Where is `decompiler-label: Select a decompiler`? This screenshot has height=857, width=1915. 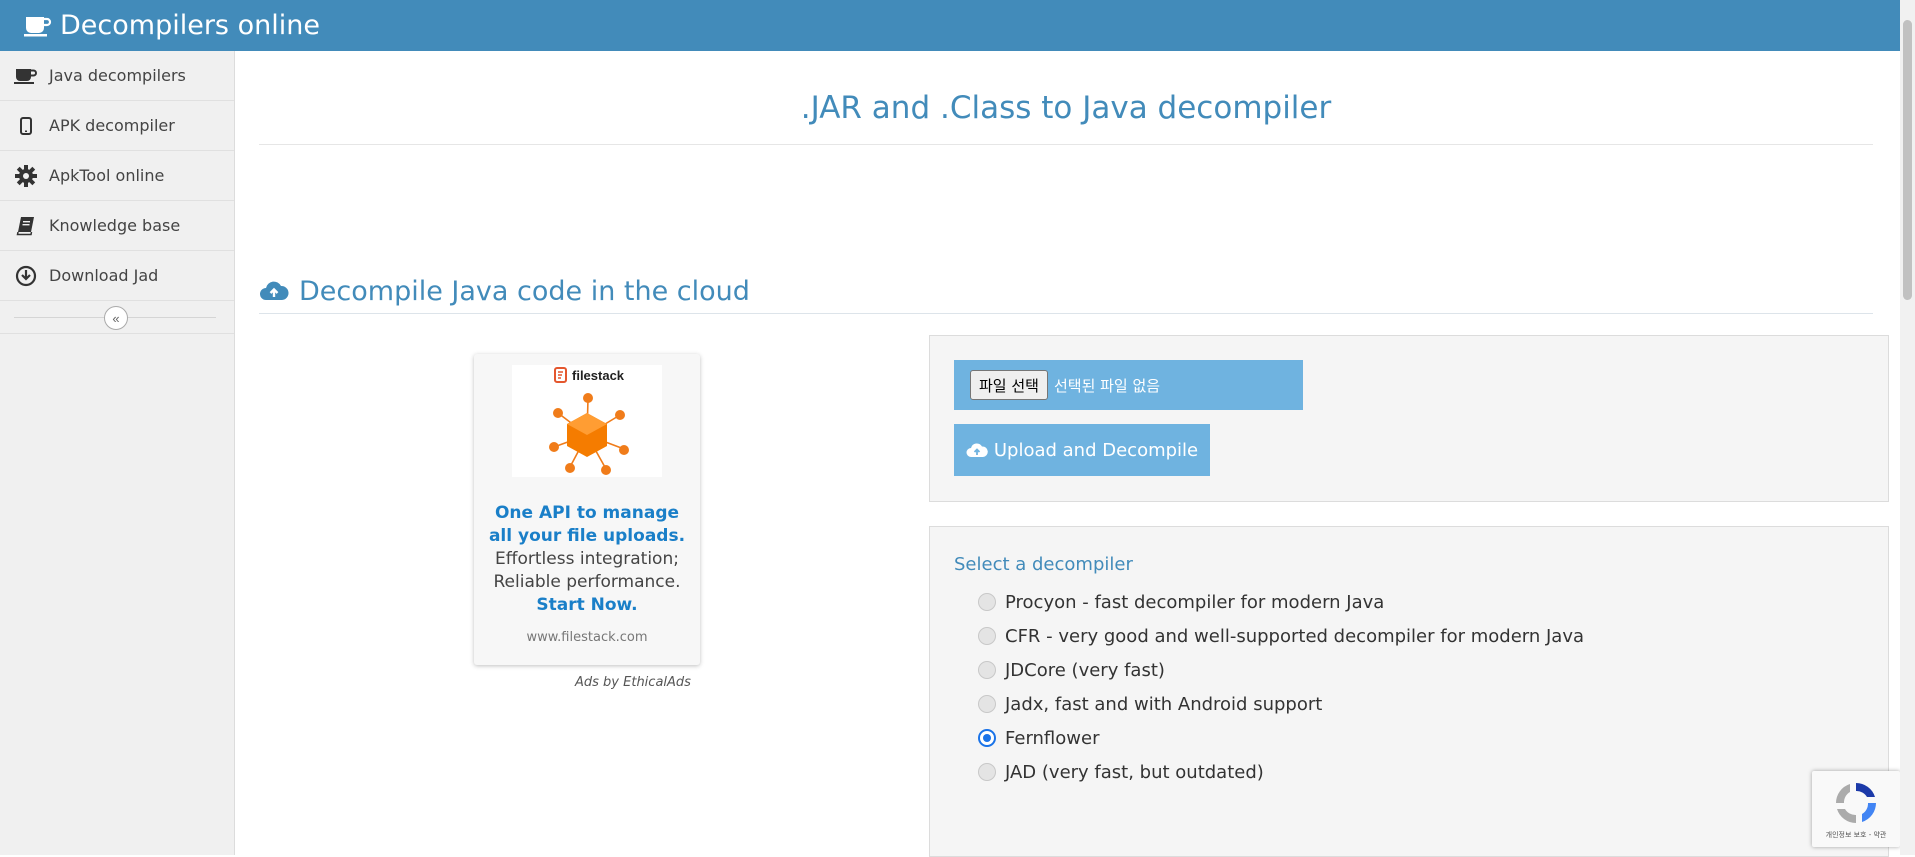
decompiler-label: Select a decompiler is located at coordinates (1043, 564).